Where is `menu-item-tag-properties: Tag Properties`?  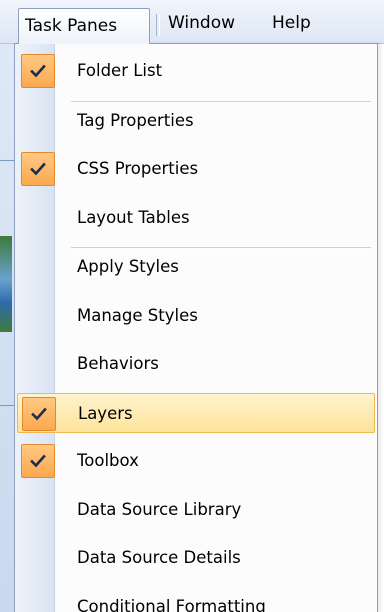 menu-item-tag-properties: Tag Properties is located at coordinates (196, 121).